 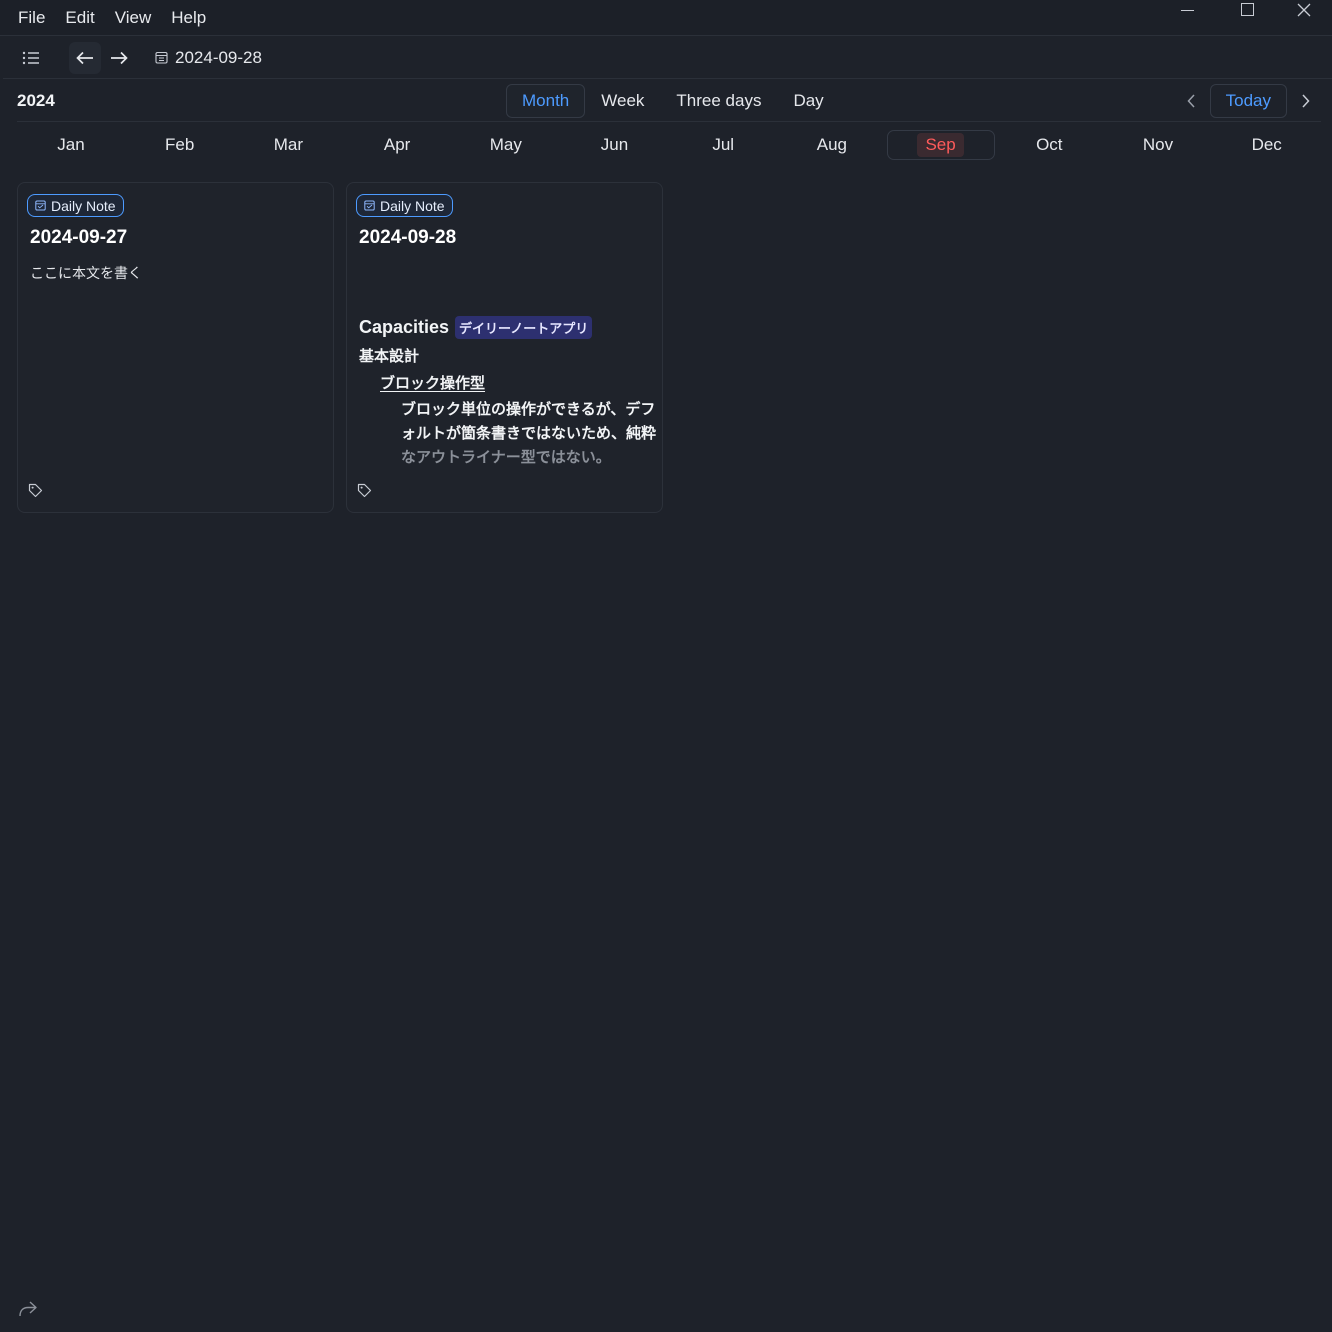 I want to click on view-bar: 2024 Month Week Three days Day Today, so click(x=669, y=102).